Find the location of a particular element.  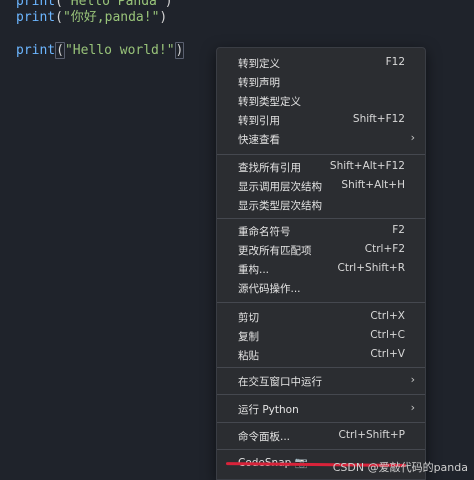

menu-item-show-type-hierarchy: 显示类型层次结构 is located at coordinates (321, 204).